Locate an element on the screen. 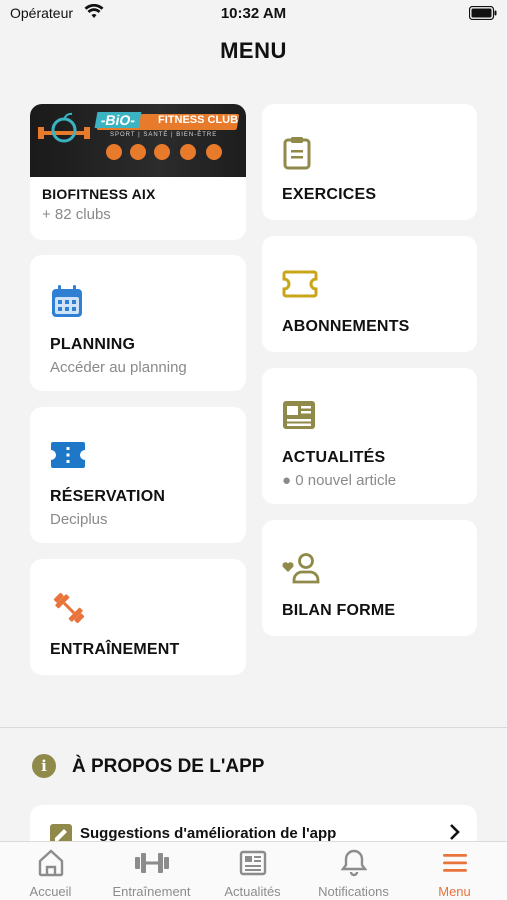  clipboard-icon is located at coordinates (297, 153).